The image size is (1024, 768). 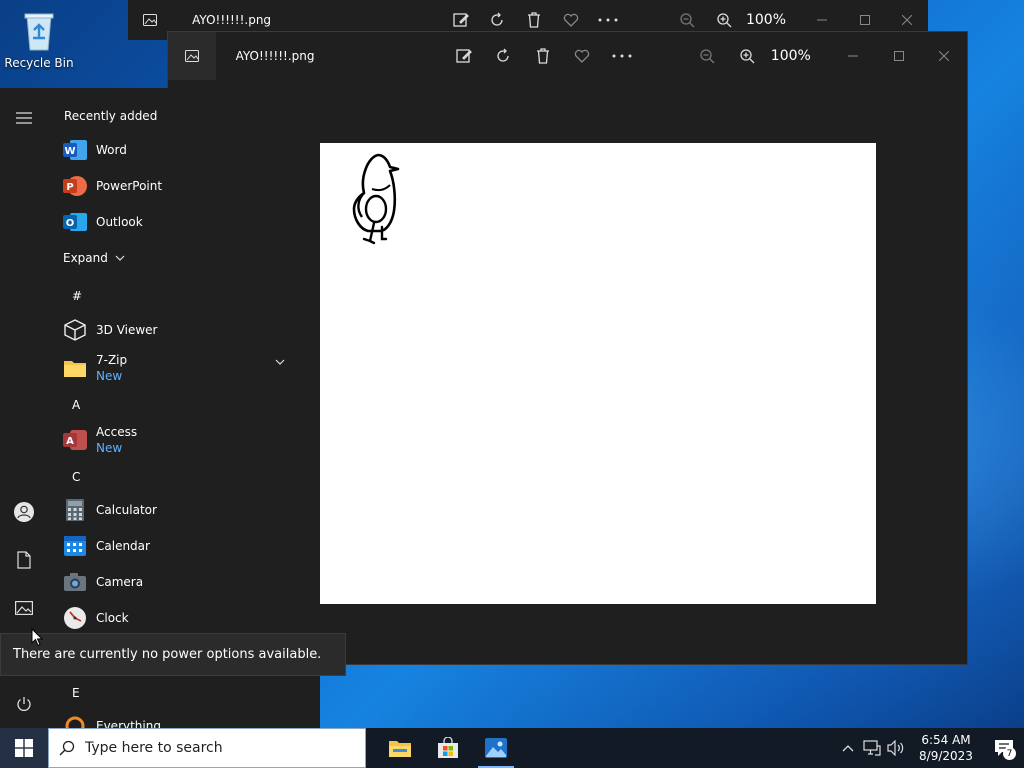 I want to click on windows-logo-icon, so click(x=24, y=748).